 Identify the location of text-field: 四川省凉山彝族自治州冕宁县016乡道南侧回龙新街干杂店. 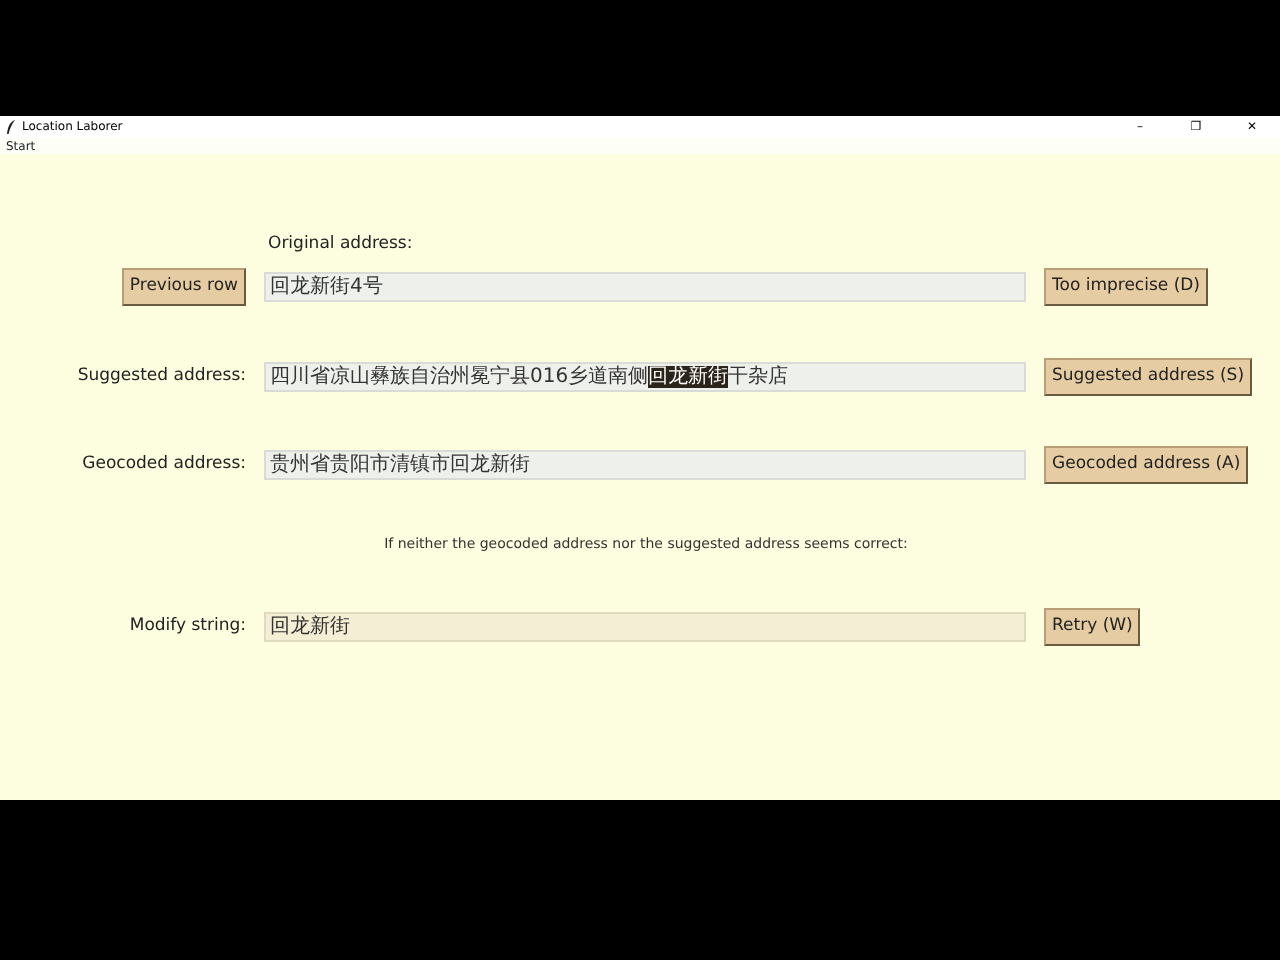
(645, 376).